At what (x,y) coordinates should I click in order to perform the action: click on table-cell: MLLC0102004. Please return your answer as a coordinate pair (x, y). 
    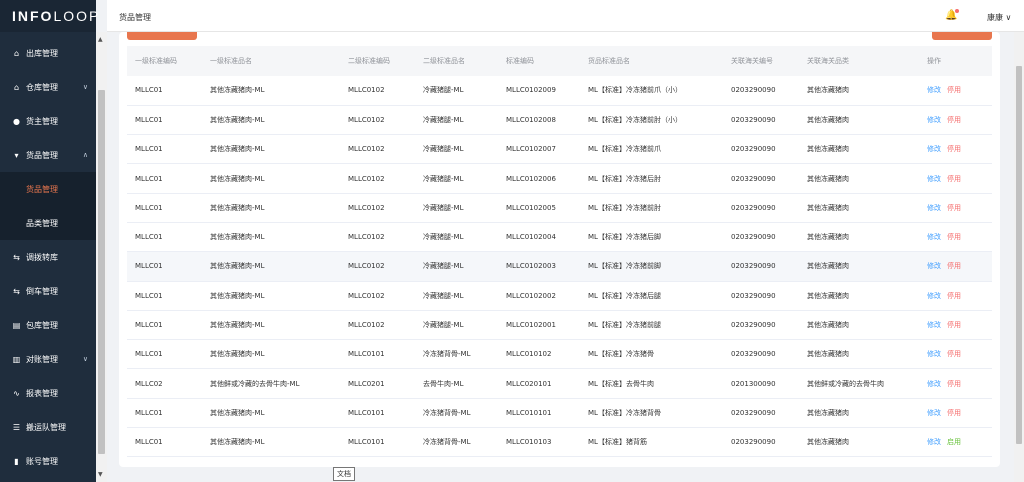
    Looking at the image, I should click on (531, 237).